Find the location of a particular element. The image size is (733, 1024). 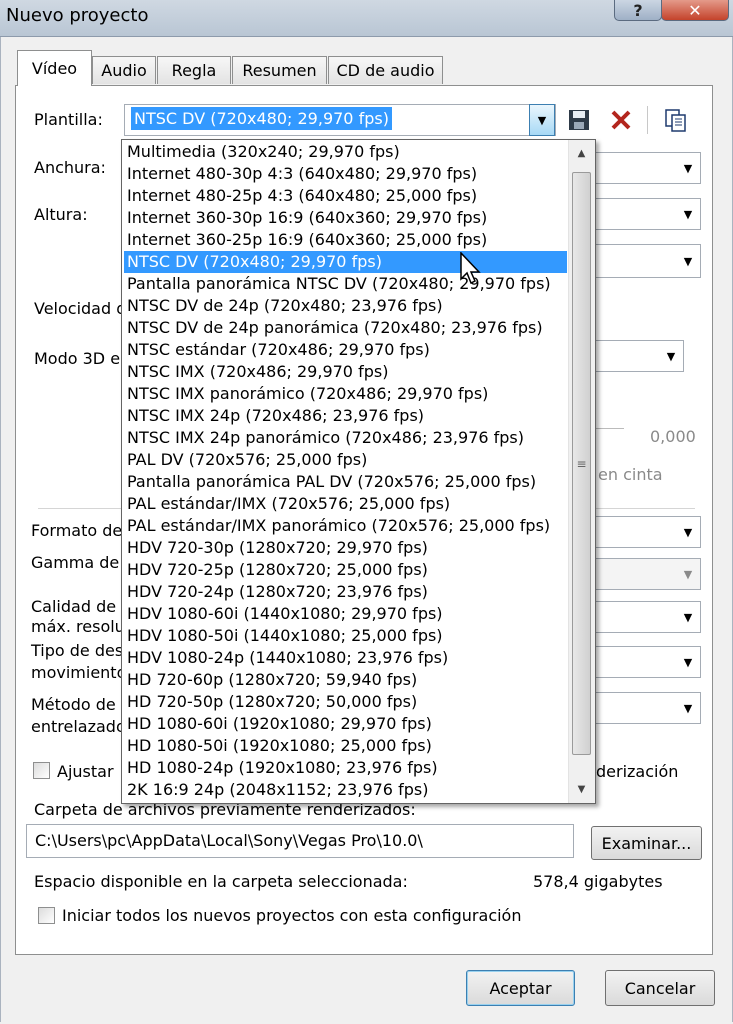

adjust-label-end: derización is located at coordinates (637, 771).